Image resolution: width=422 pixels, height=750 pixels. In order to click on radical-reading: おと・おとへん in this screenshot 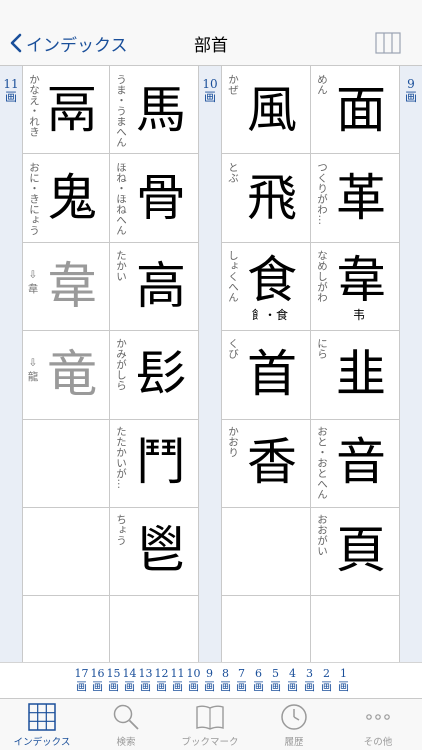, I will do `click(322, 463)`.